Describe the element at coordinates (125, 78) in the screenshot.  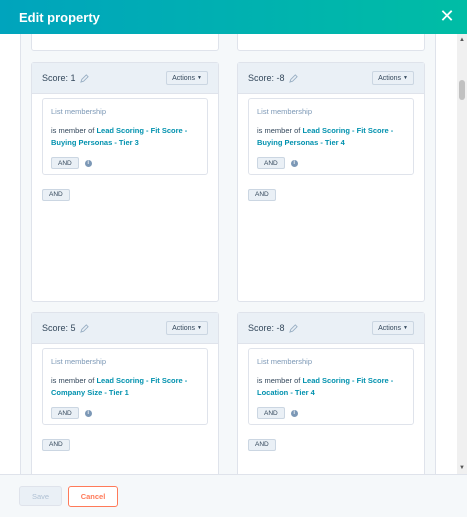
I see `score-card-header: Score: 1 Actions ▼` at that location.